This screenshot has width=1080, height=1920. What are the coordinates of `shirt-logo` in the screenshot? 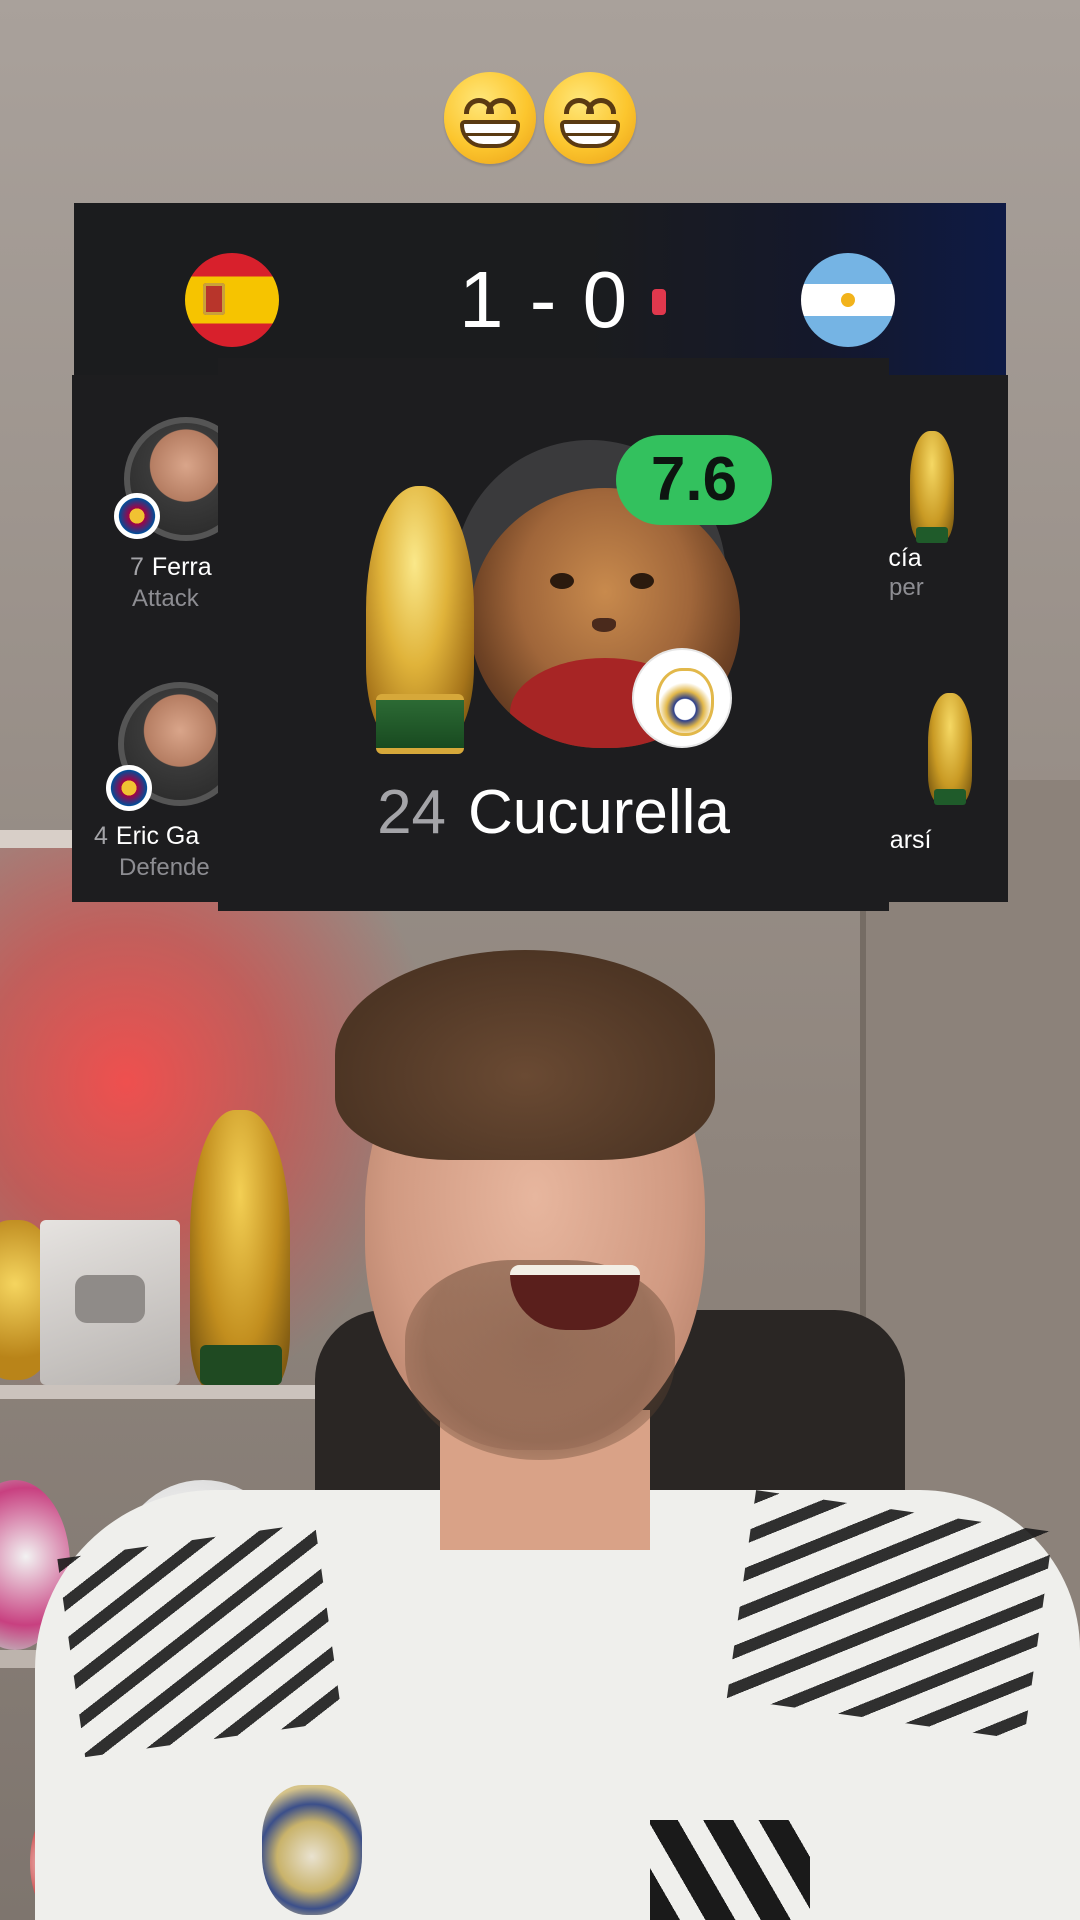 It's located at (730, 1870).